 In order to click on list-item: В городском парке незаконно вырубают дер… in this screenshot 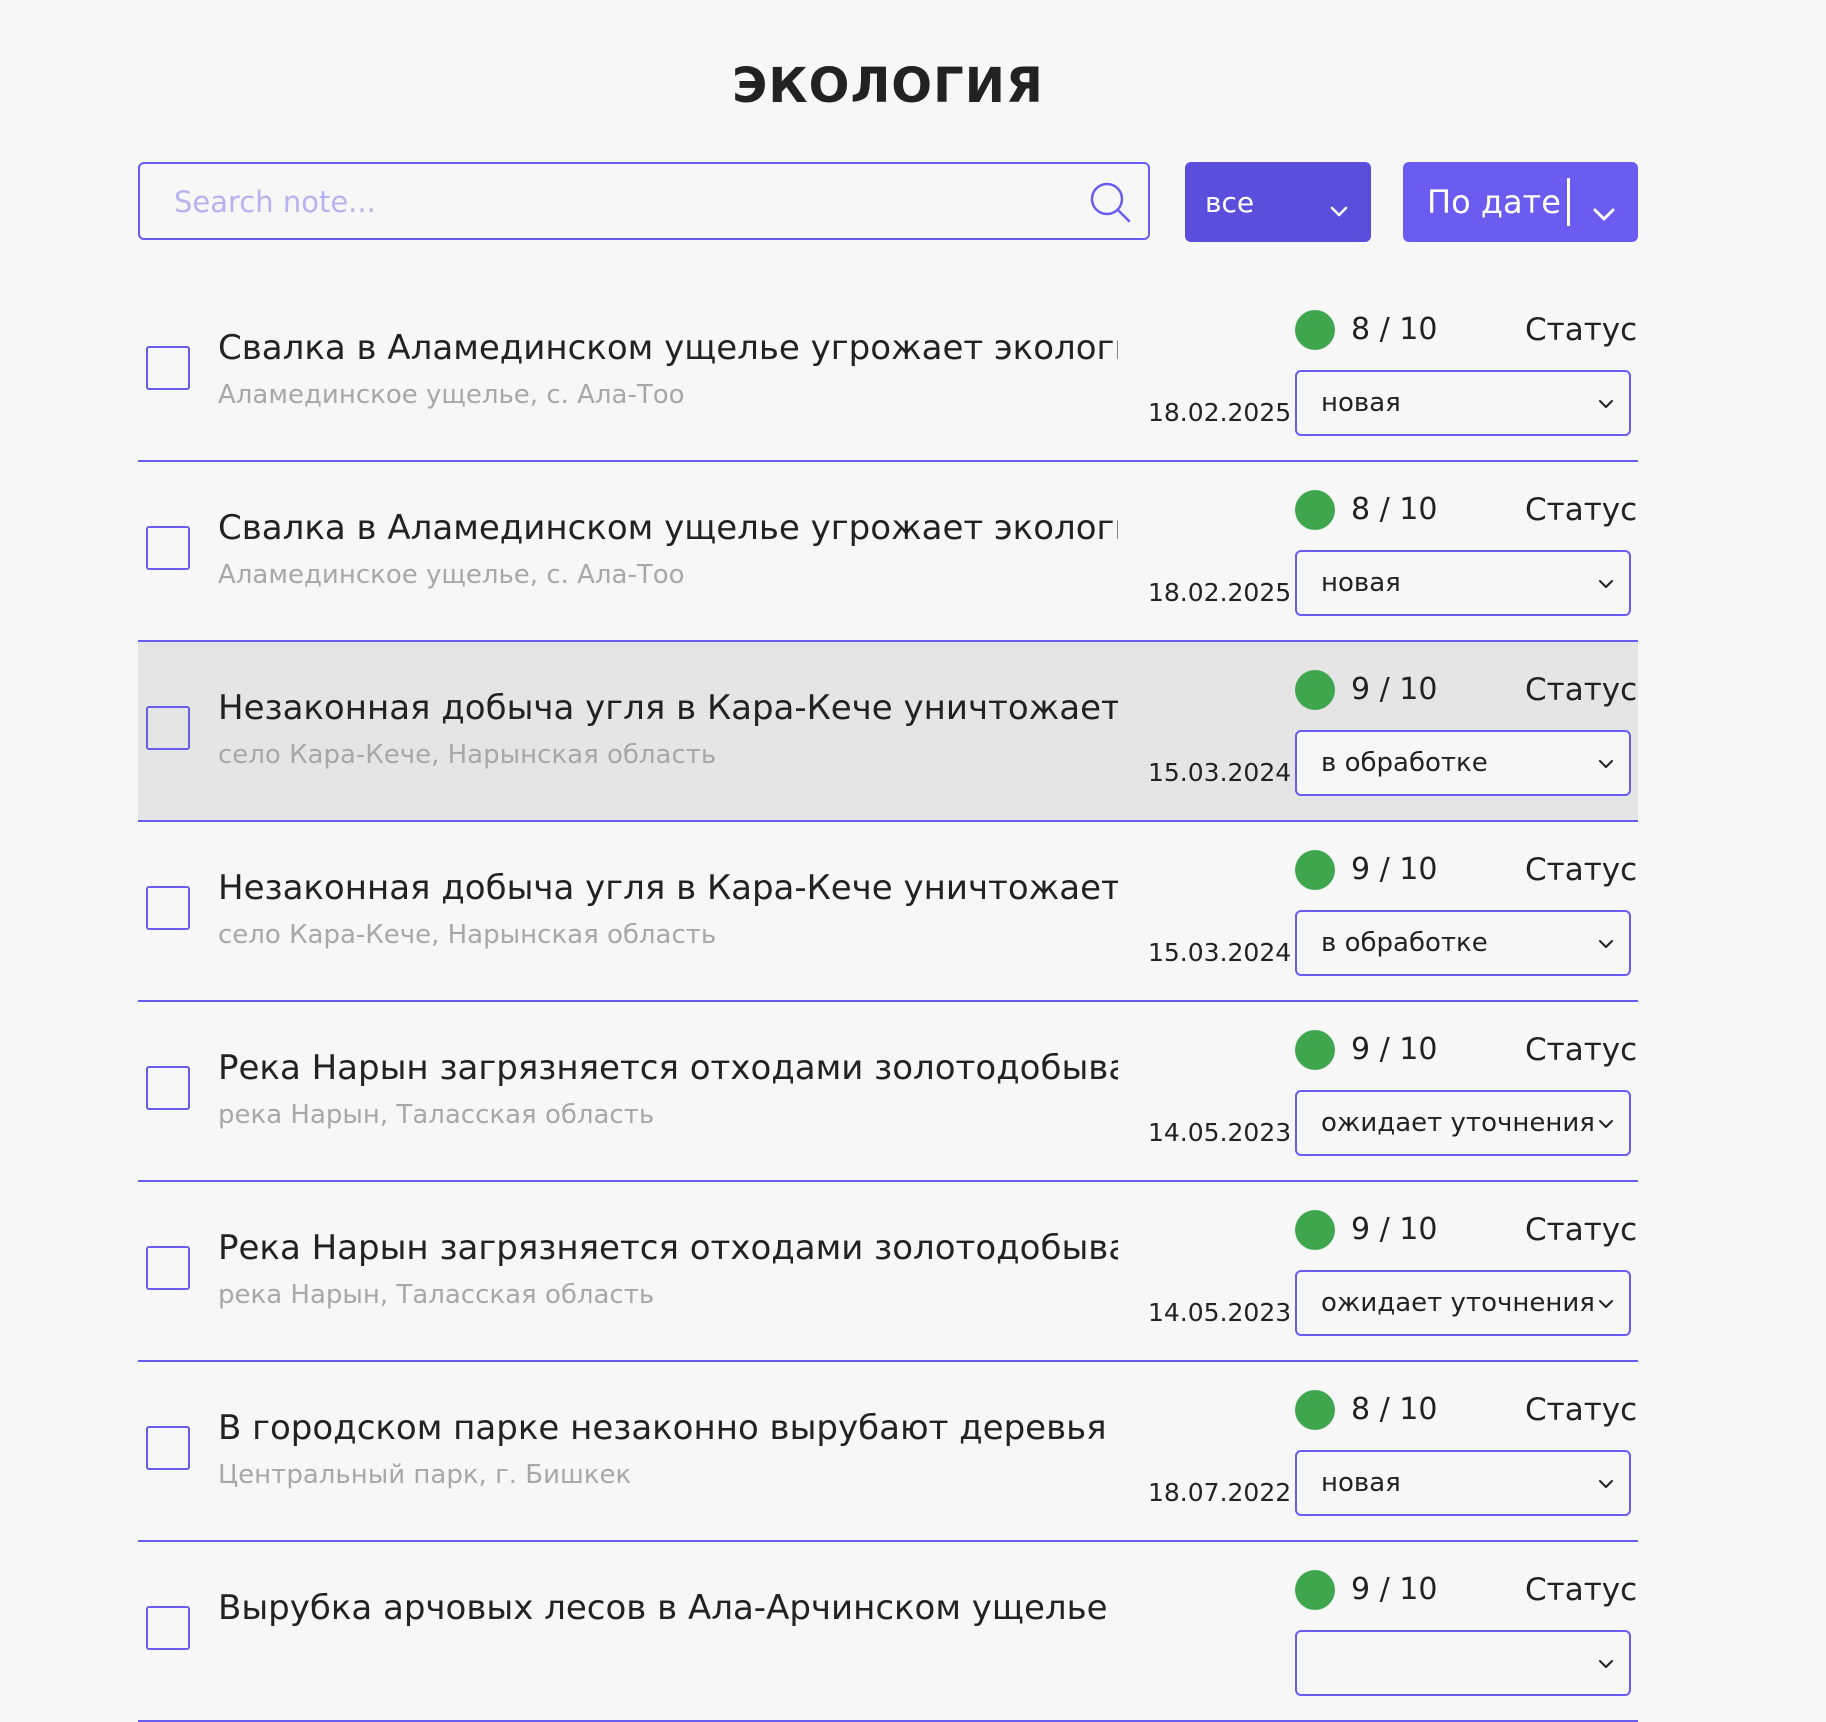, I will do `click(888, 1452)`.